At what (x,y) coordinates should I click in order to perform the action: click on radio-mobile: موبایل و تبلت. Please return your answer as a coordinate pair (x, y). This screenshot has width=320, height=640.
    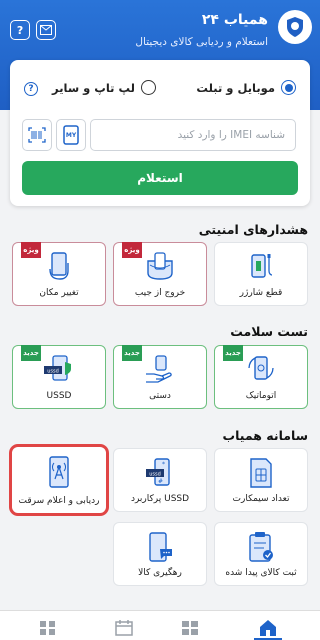
    Looking at the image, I should click on (246, 87).